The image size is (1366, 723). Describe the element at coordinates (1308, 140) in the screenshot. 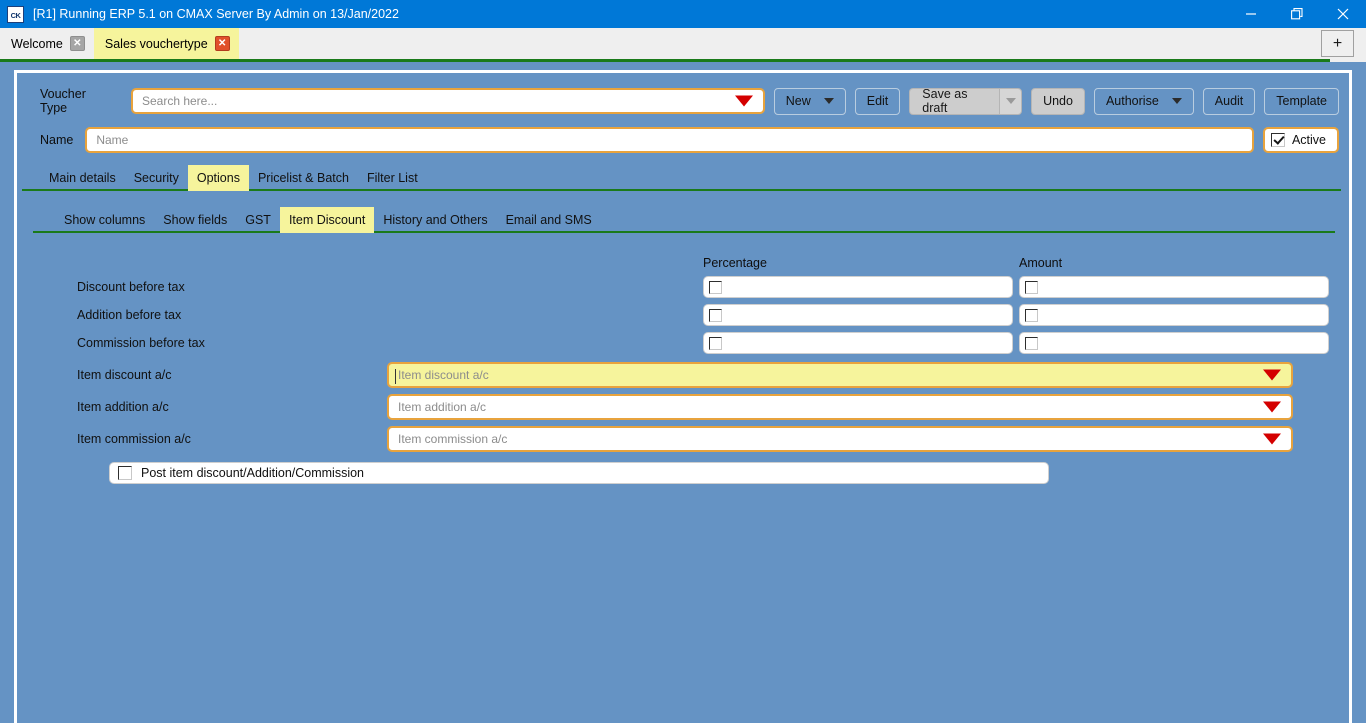

I see `active-label: Active` at that location.